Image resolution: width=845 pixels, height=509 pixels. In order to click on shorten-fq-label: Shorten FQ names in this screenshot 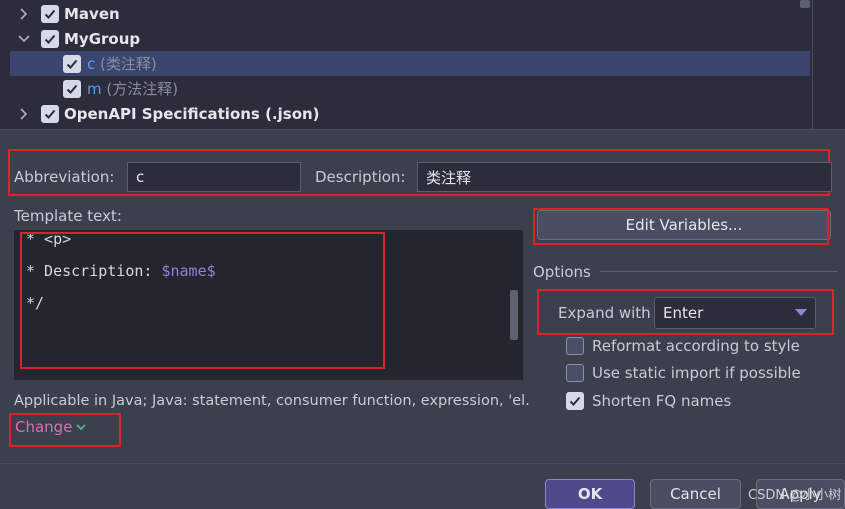, I will do `click(662, 401)`.